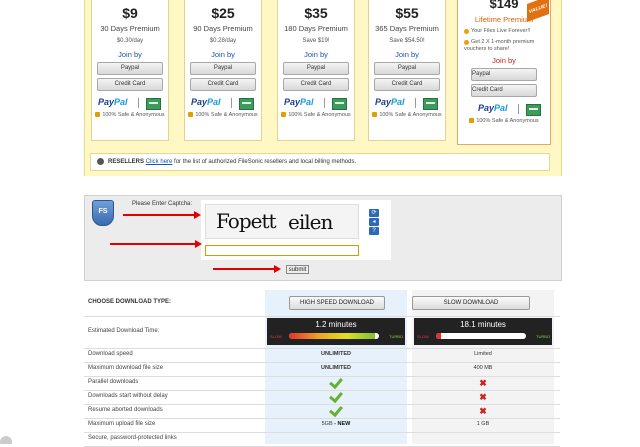 This screenshot has height=447, width=640. I want to click on plan-duration: 365 Days Premium, so click(407, 28).